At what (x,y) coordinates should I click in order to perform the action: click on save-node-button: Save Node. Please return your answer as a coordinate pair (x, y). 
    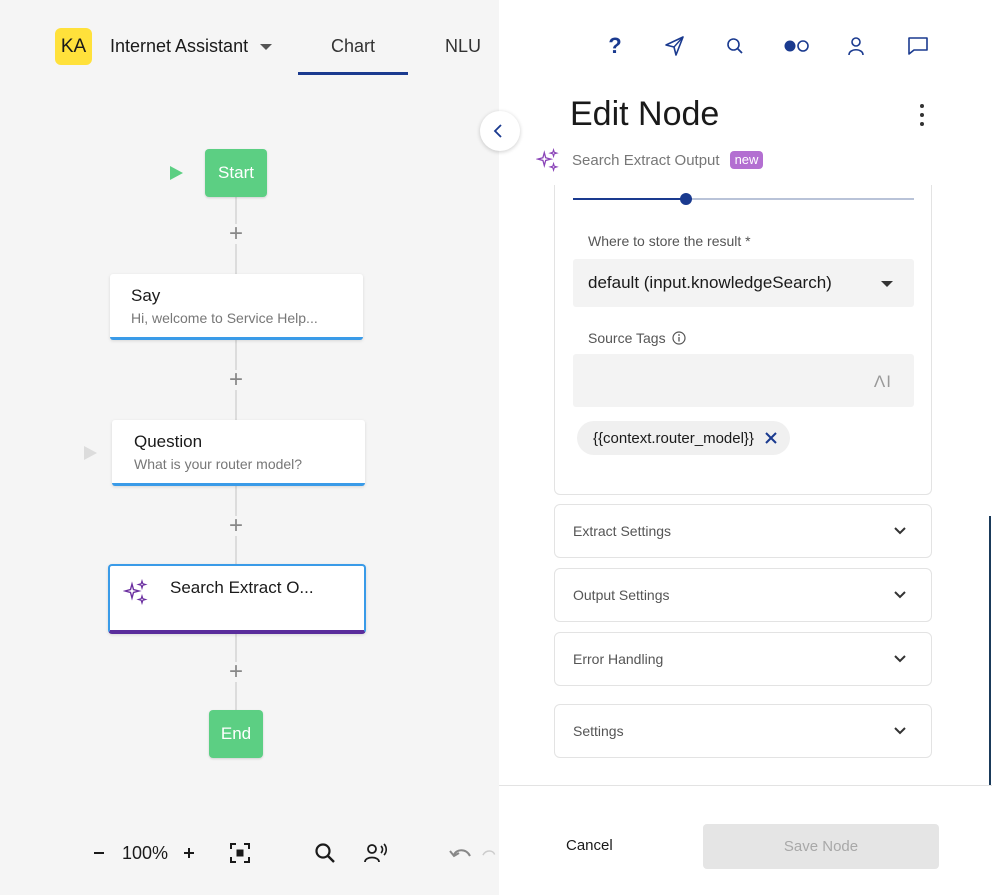
    Looking at the image, I should click on (821, 846).